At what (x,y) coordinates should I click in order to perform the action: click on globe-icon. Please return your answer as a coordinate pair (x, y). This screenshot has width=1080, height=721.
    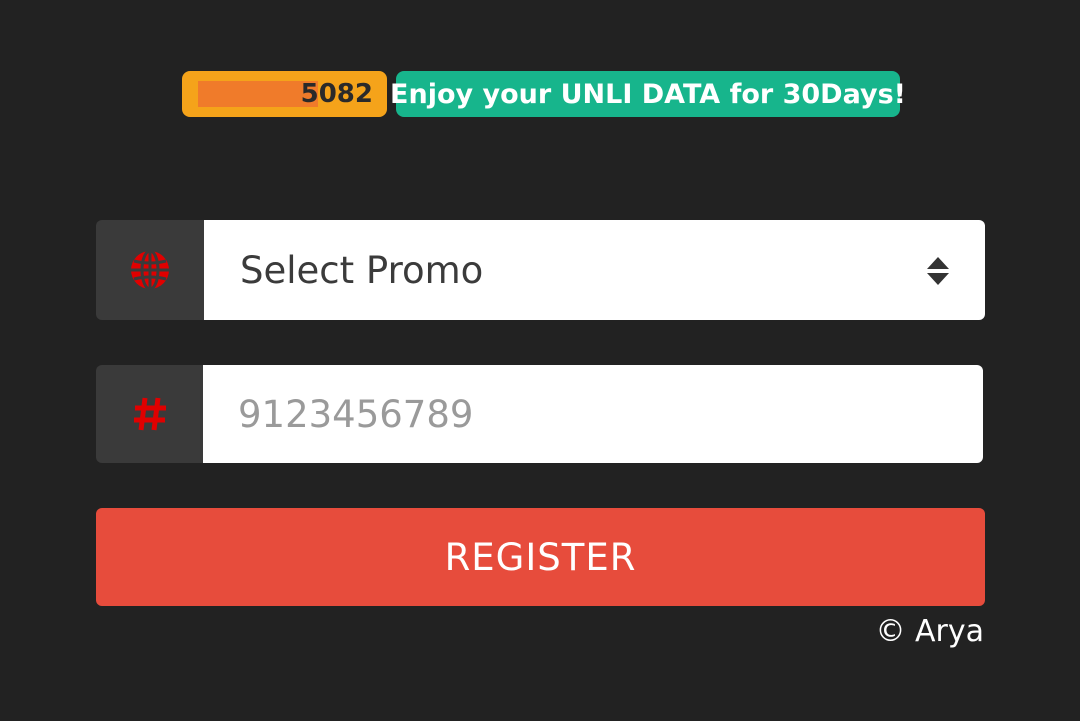
    Looking at the image, I should click on (150, 270).